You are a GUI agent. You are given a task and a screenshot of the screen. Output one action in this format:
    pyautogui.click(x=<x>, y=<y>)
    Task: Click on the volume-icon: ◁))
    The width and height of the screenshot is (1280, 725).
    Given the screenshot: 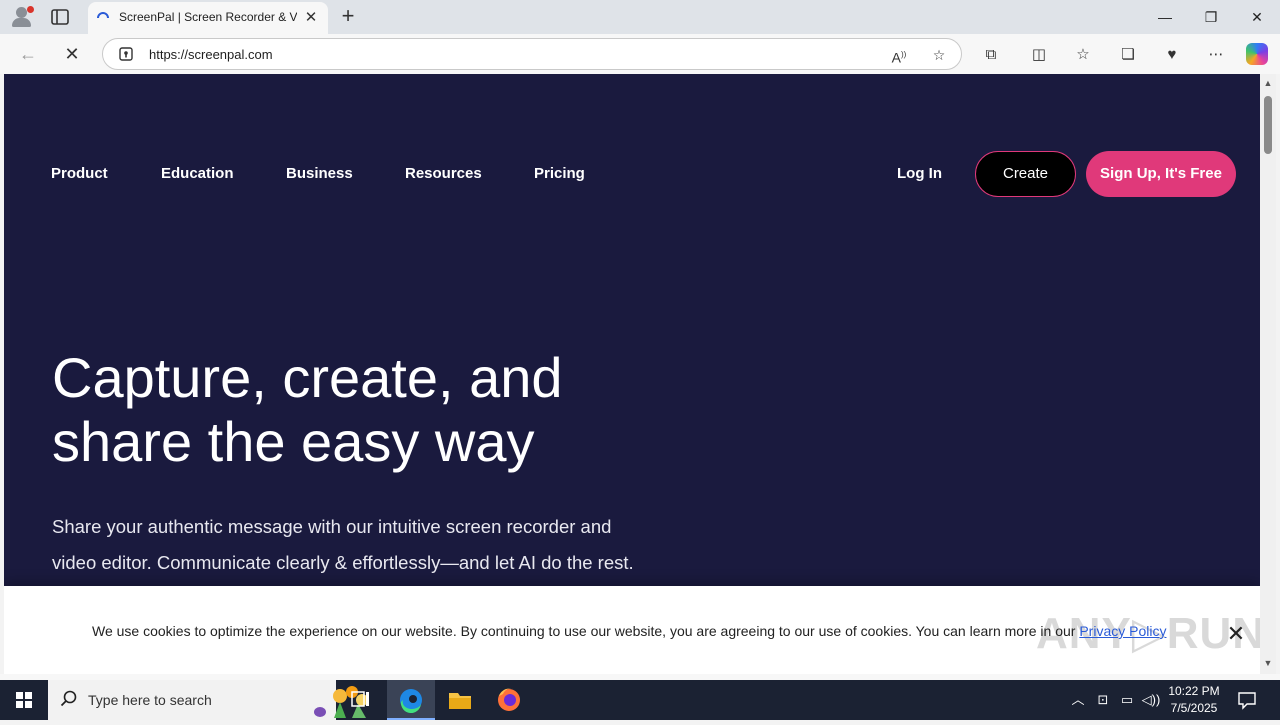 What is the action you would take?
    pyautogui.click(x=1151, y=700)
    